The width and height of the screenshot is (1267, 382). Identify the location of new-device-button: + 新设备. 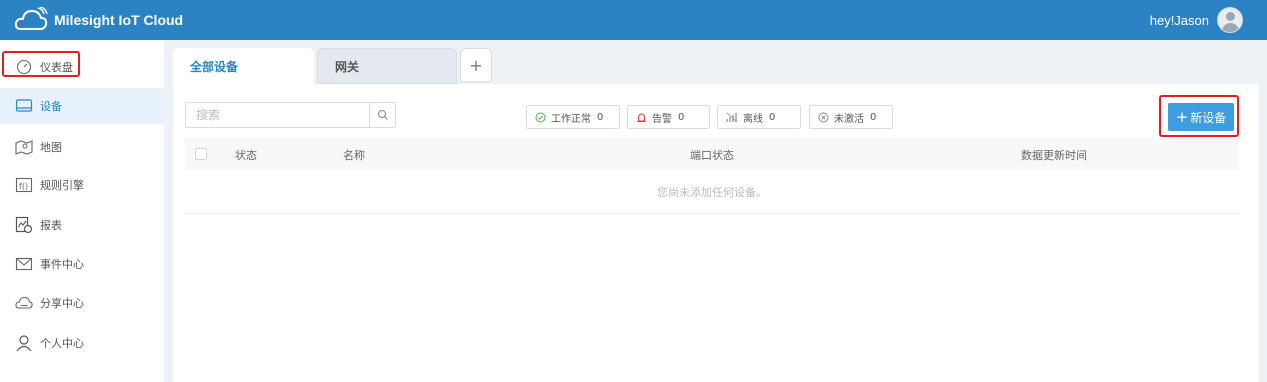
(1201, 117).